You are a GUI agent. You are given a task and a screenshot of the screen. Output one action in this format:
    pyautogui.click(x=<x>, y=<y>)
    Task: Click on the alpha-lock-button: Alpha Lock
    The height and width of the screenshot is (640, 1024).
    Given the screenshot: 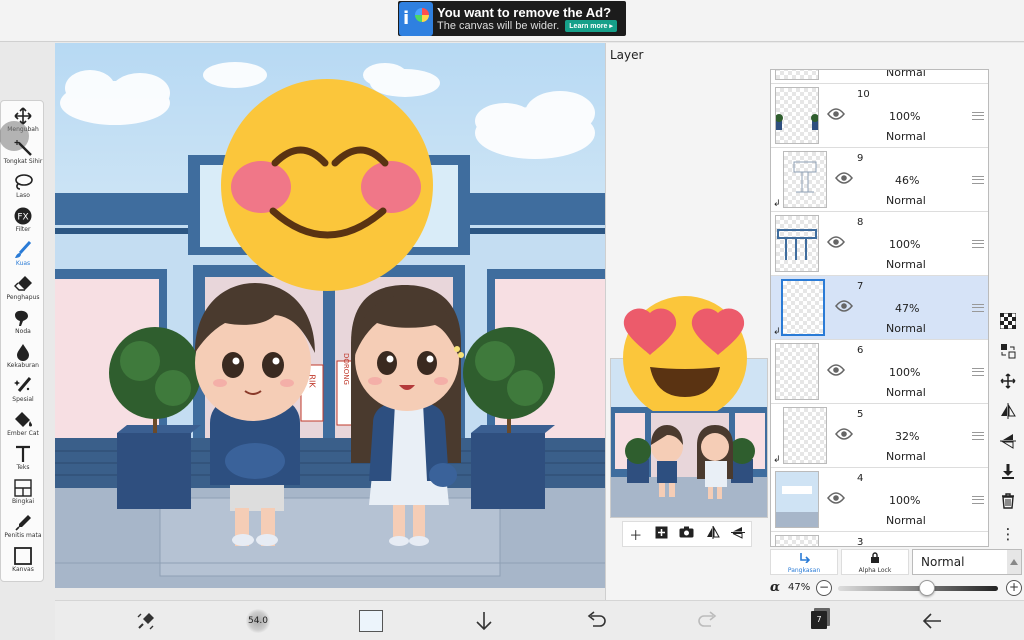 What is the action you would take?
    pyautogui.click(x=875, y=562)
    